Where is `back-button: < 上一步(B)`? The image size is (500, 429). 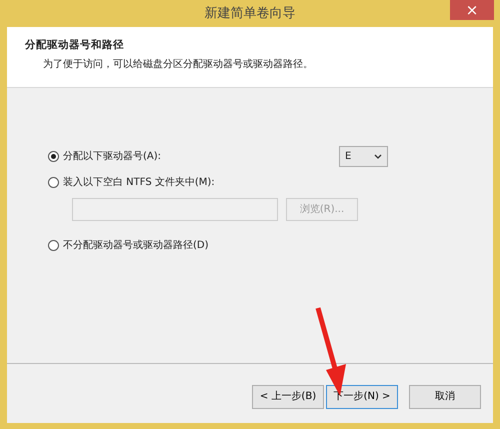 back-button: < 上一步(B) is located at coordinates (288, 396).